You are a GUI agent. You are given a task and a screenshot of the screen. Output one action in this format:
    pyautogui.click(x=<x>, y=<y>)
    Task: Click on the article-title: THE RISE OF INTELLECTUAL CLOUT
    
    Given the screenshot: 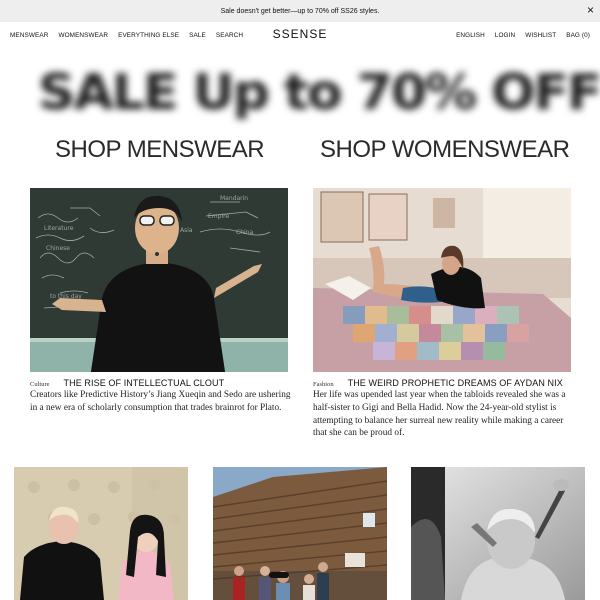 What is the action you would take?
    pyautogui.click(x=144, y=383)
    